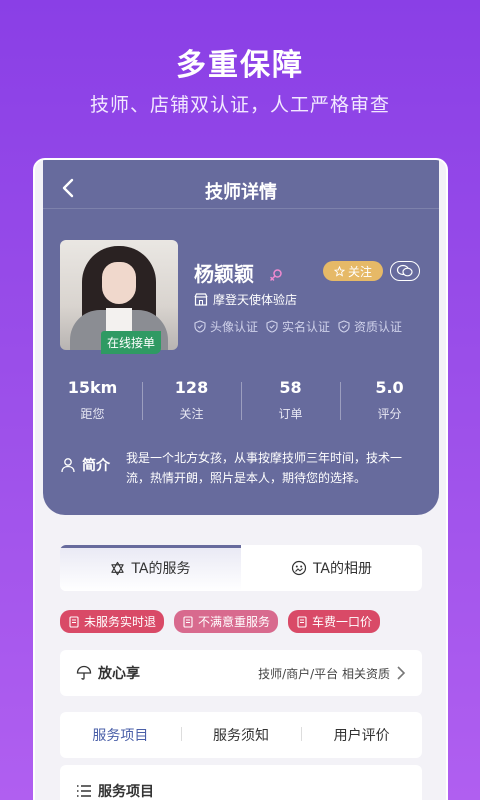 The height and width of the screenshot is (800, 480). I want to click on store-icon, so click(201, 299).